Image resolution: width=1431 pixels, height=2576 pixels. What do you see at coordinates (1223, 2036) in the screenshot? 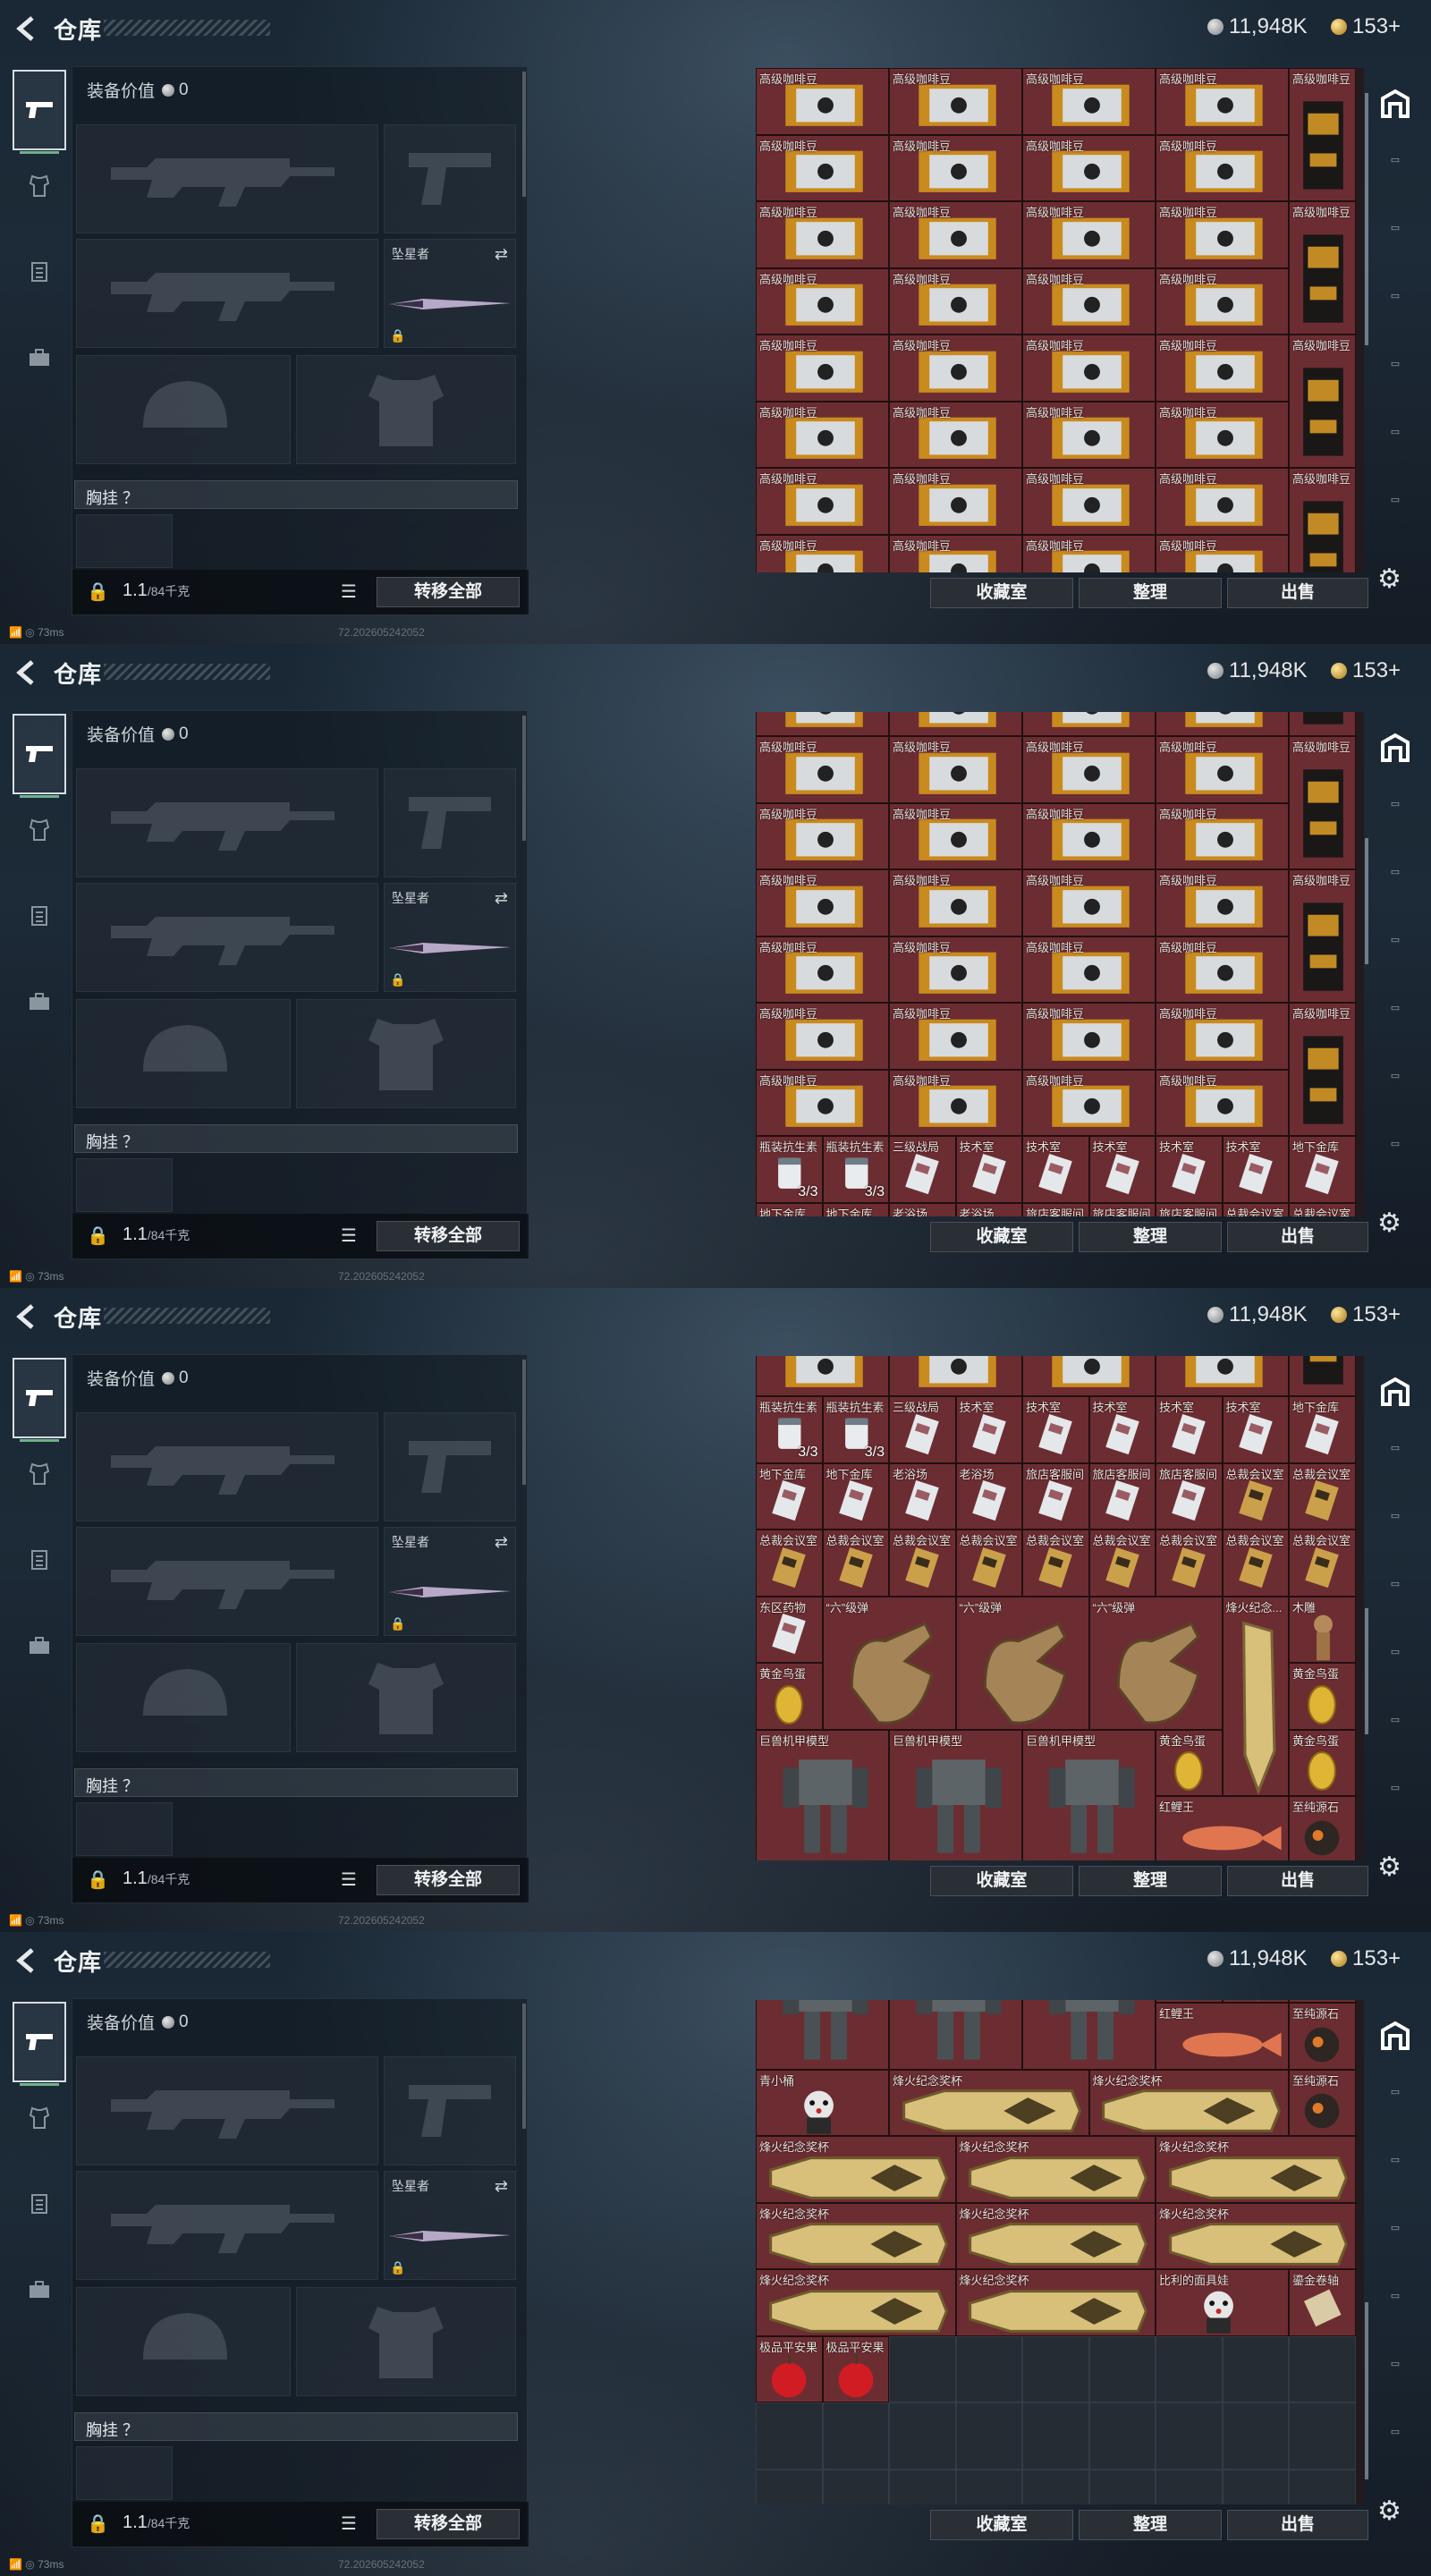
I see `stash-item: 红鲤王` at bounding box center [1223, 2036].